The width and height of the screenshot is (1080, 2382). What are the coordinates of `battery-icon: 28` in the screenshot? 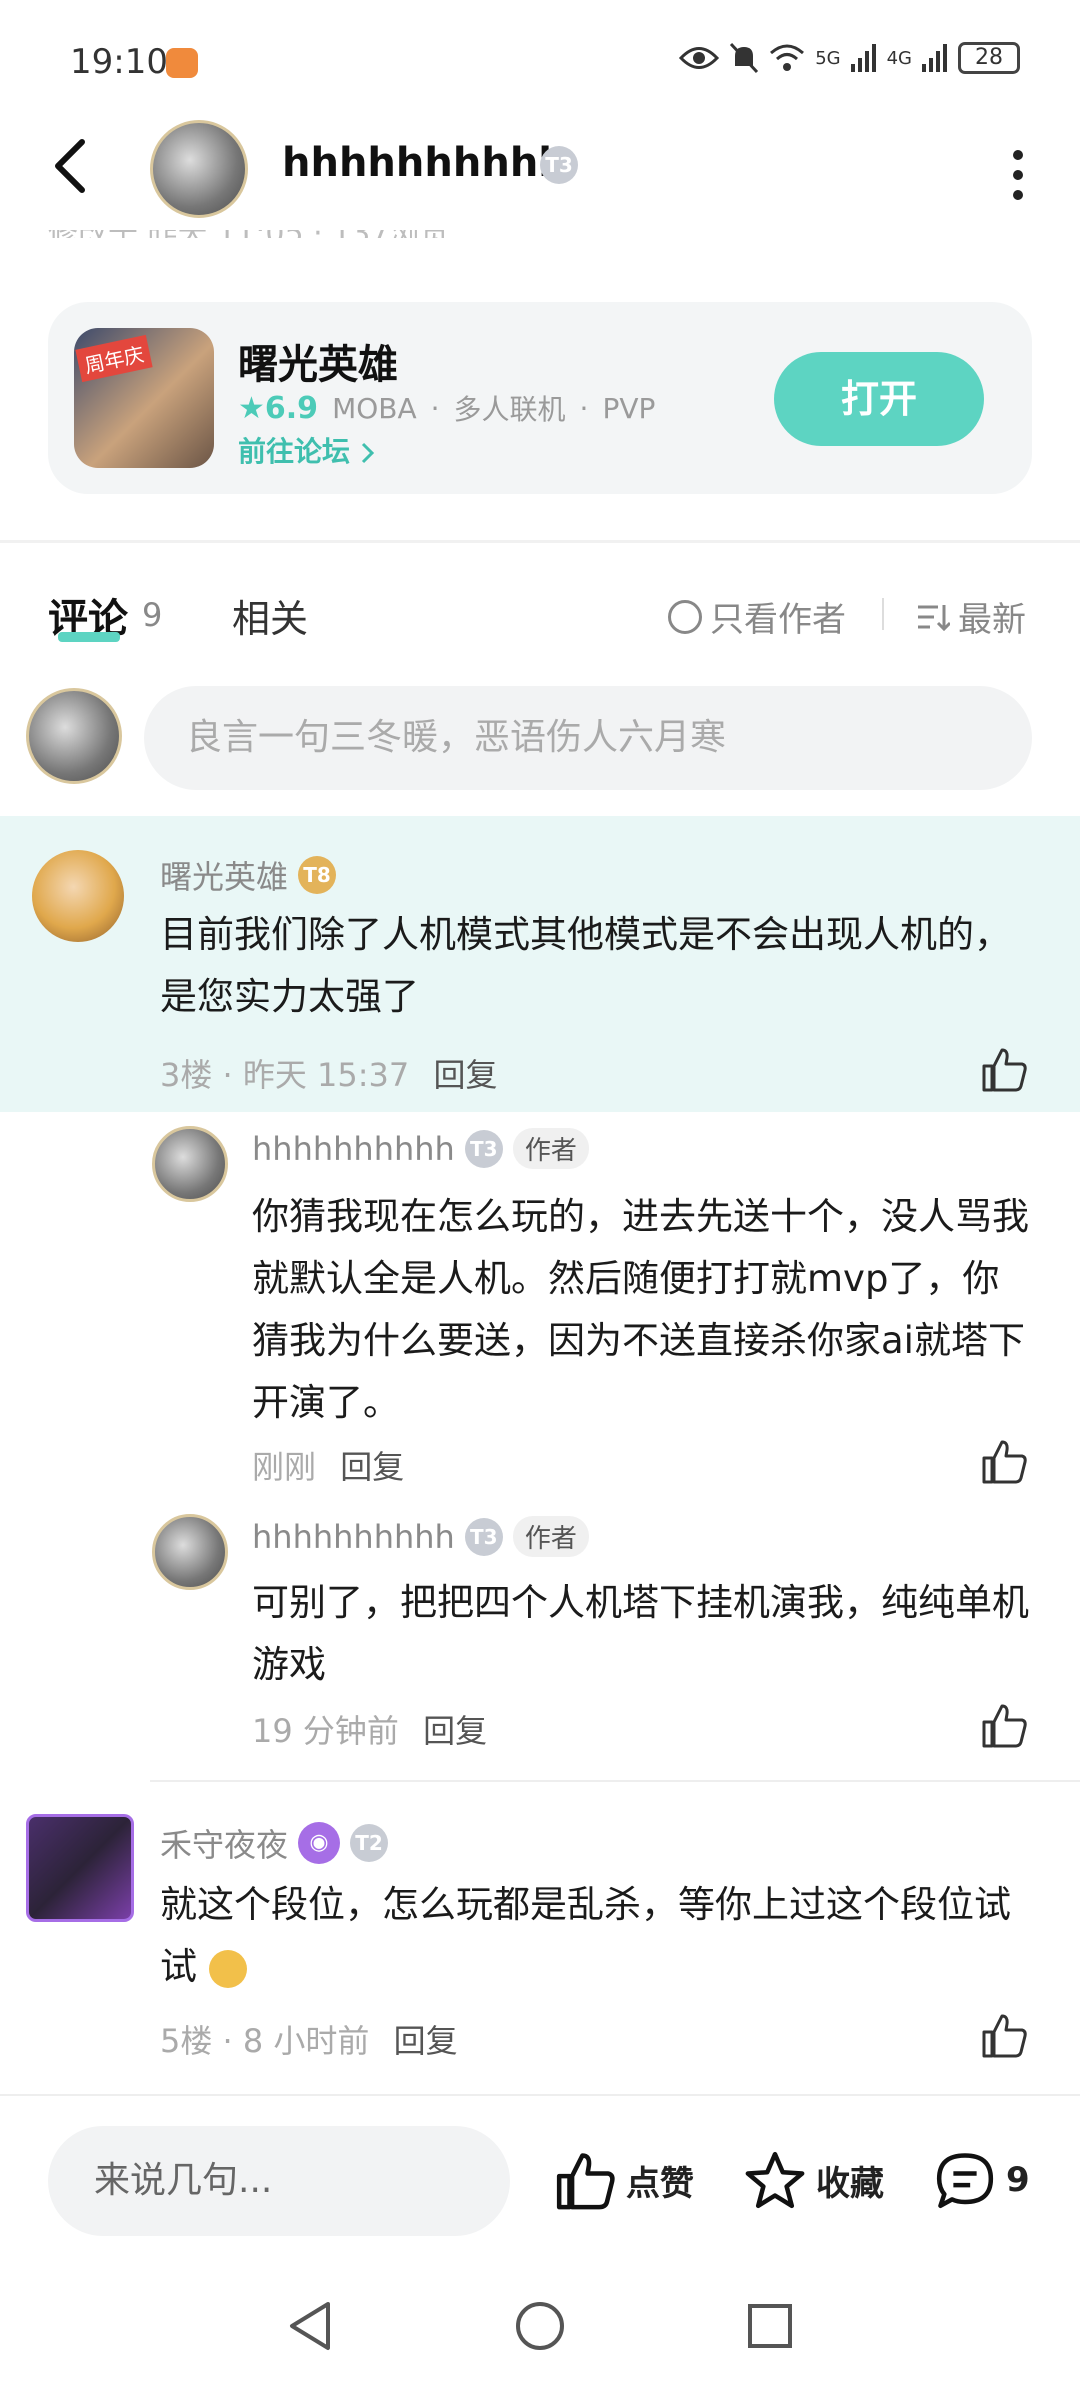 It's located at (989, 58).